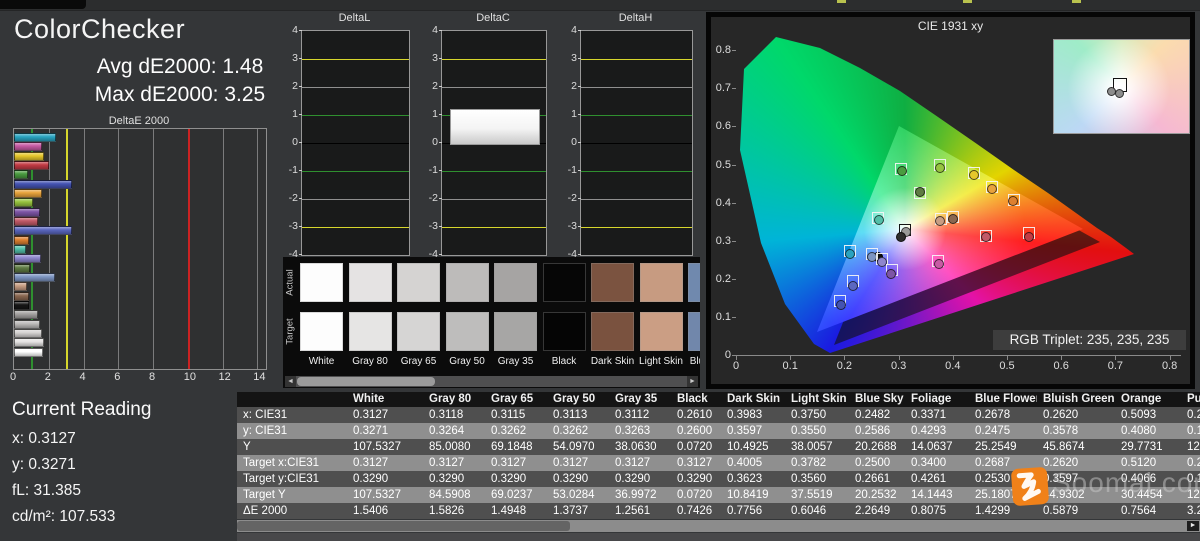 This screenshot has width=1200, height=541. What do you see at coordinates (46, 490) in the screenshot?
I see `reading-fl: fL: 31.385` at bounding box center [46, 490].